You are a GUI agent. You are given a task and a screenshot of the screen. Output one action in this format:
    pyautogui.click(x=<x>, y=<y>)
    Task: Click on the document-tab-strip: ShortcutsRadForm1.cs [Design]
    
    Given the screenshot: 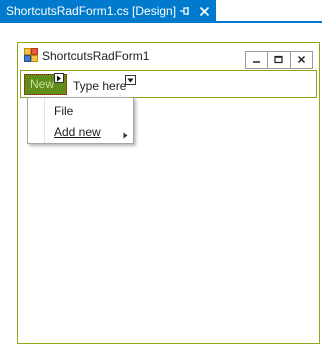 What is the action you would take?
    pyautogui.click(x=161, y=11)
    